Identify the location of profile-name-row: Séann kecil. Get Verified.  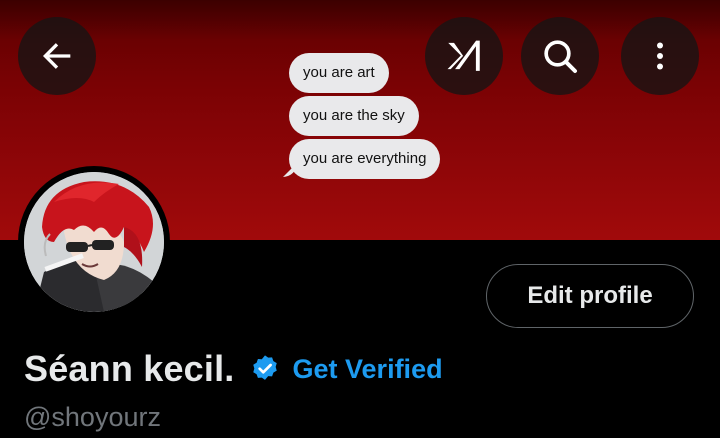
(233, 369).